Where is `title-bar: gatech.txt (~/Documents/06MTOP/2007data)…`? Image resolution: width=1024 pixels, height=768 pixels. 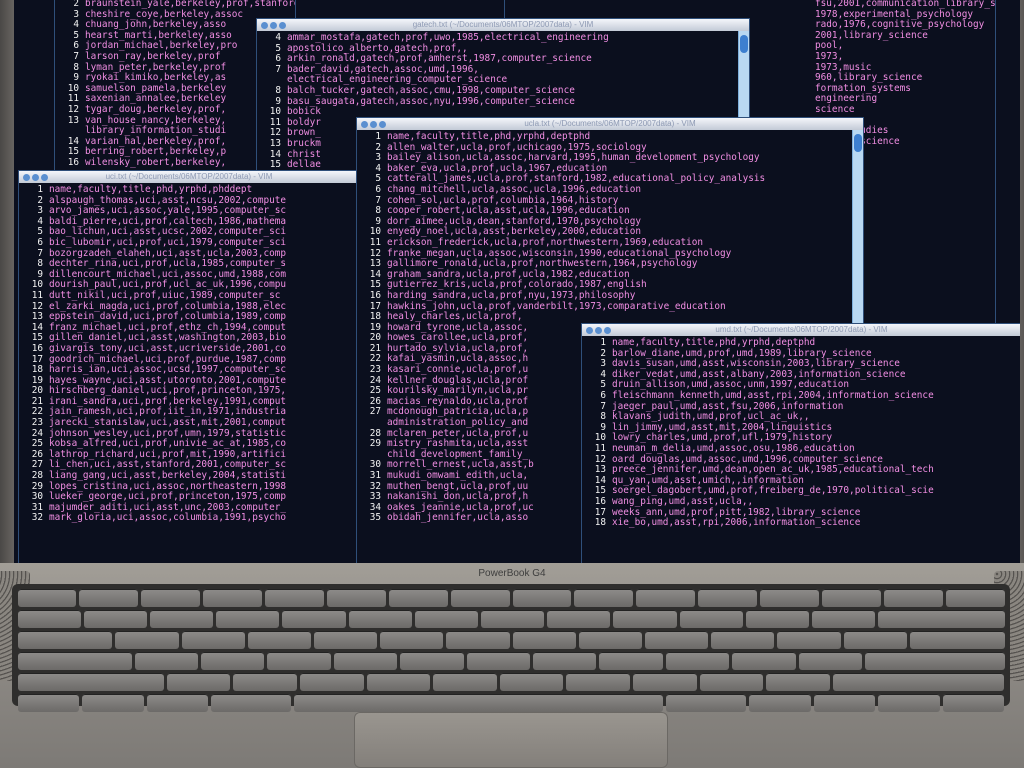 title-bar: gatech.txt (~/Documents/06MTOP/2007data)… is located at coordinates (503, 25).